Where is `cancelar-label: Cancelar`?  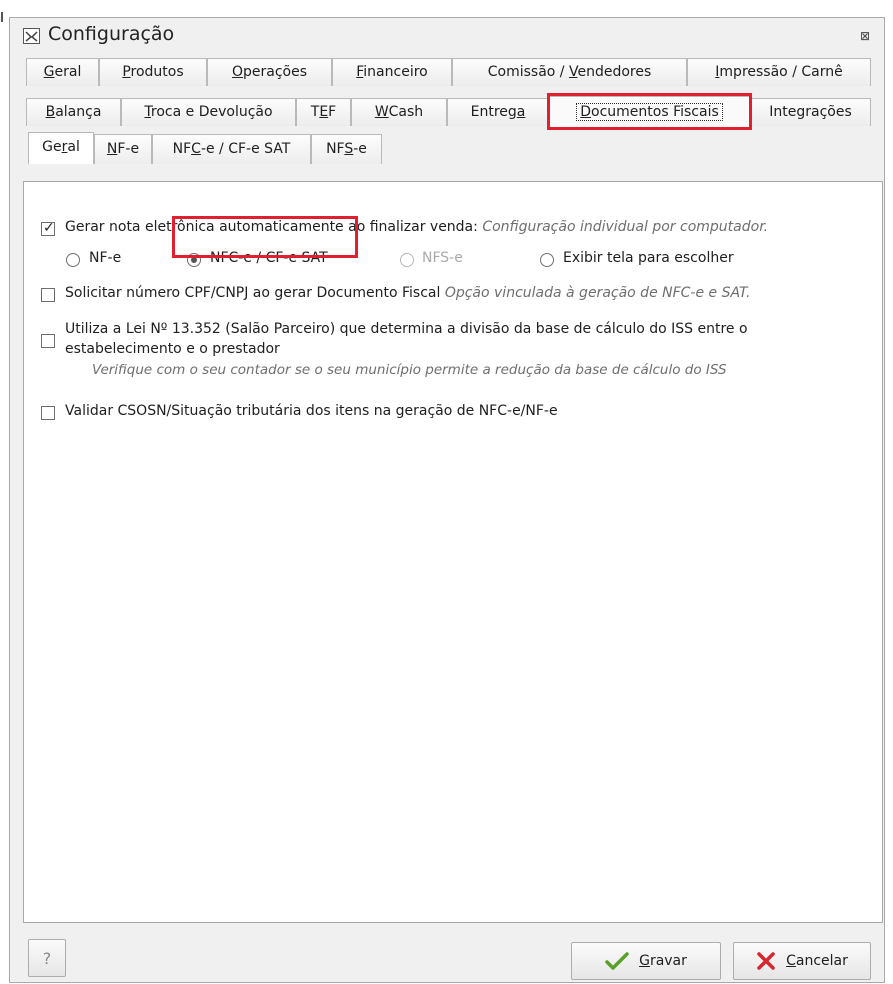
cancelar-label: Cancelar is located at coordinates (817, 961).